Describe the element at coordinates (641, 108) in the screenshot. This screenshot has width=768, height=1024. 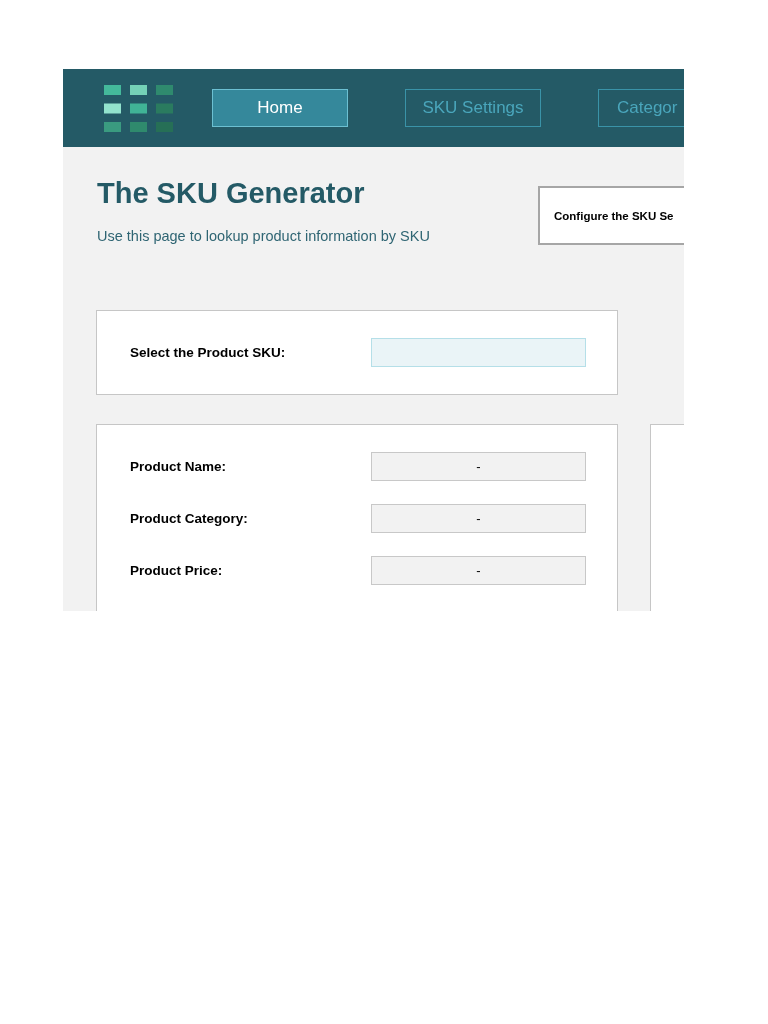
I see `nav-tab: Categor` at that location.